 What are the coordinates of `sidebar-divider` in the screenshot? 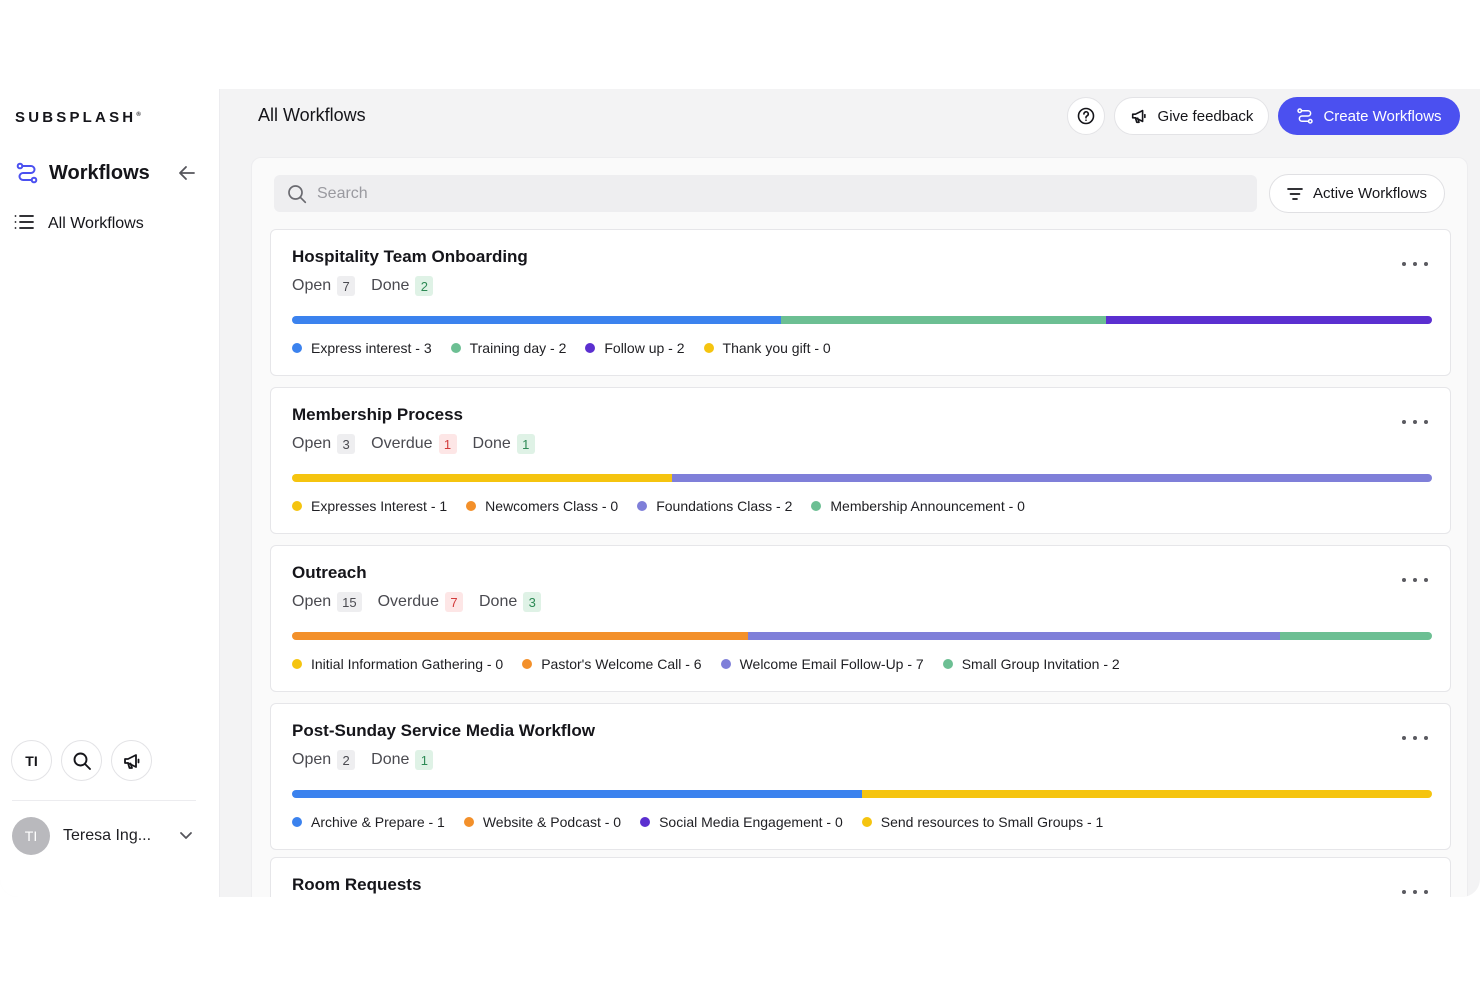 It's located at (104, 800).